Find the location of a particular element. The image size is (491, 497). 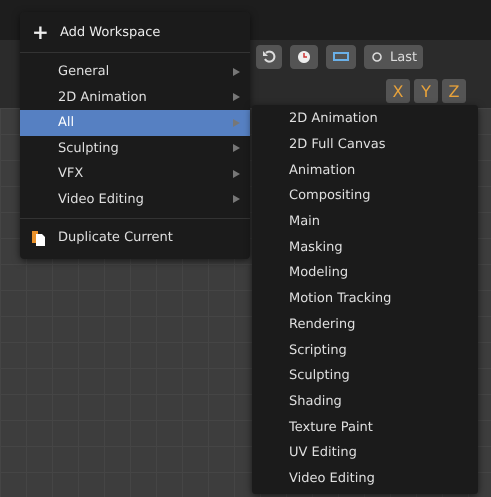

submenu-item: Masking is located at coordinates (365, 247).